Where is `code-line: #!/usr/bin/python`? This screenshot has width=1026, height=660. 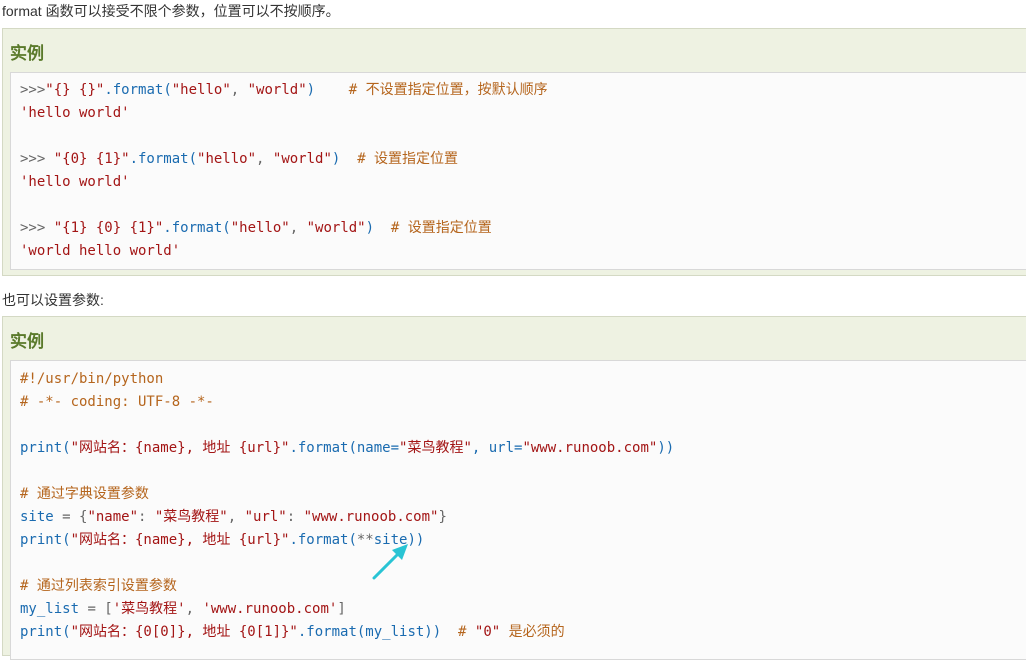
code-line: #!/usr/bin/python is located at coordinates (91, 379).